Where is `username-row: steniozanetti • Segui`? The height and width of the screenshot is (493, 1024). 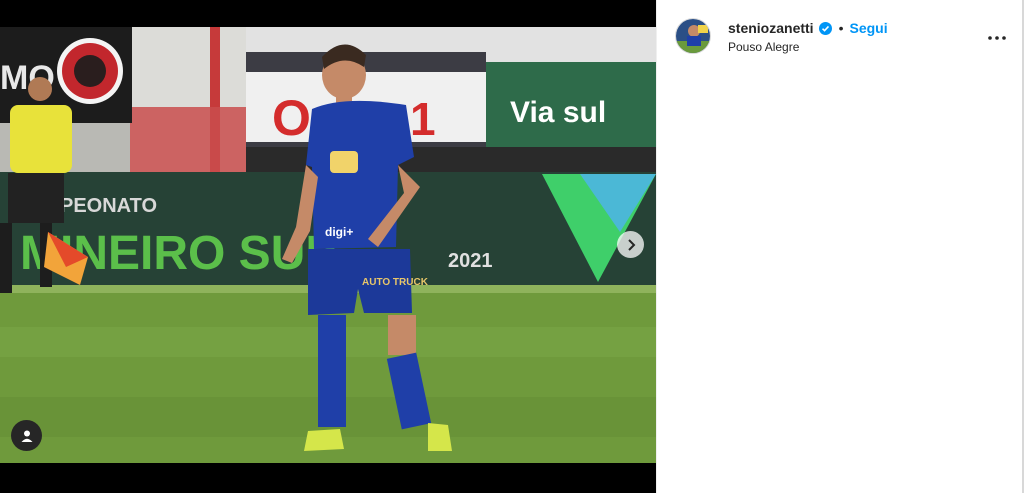
username-row: steniozanetti • Segui is located at coordinates (808, 28).